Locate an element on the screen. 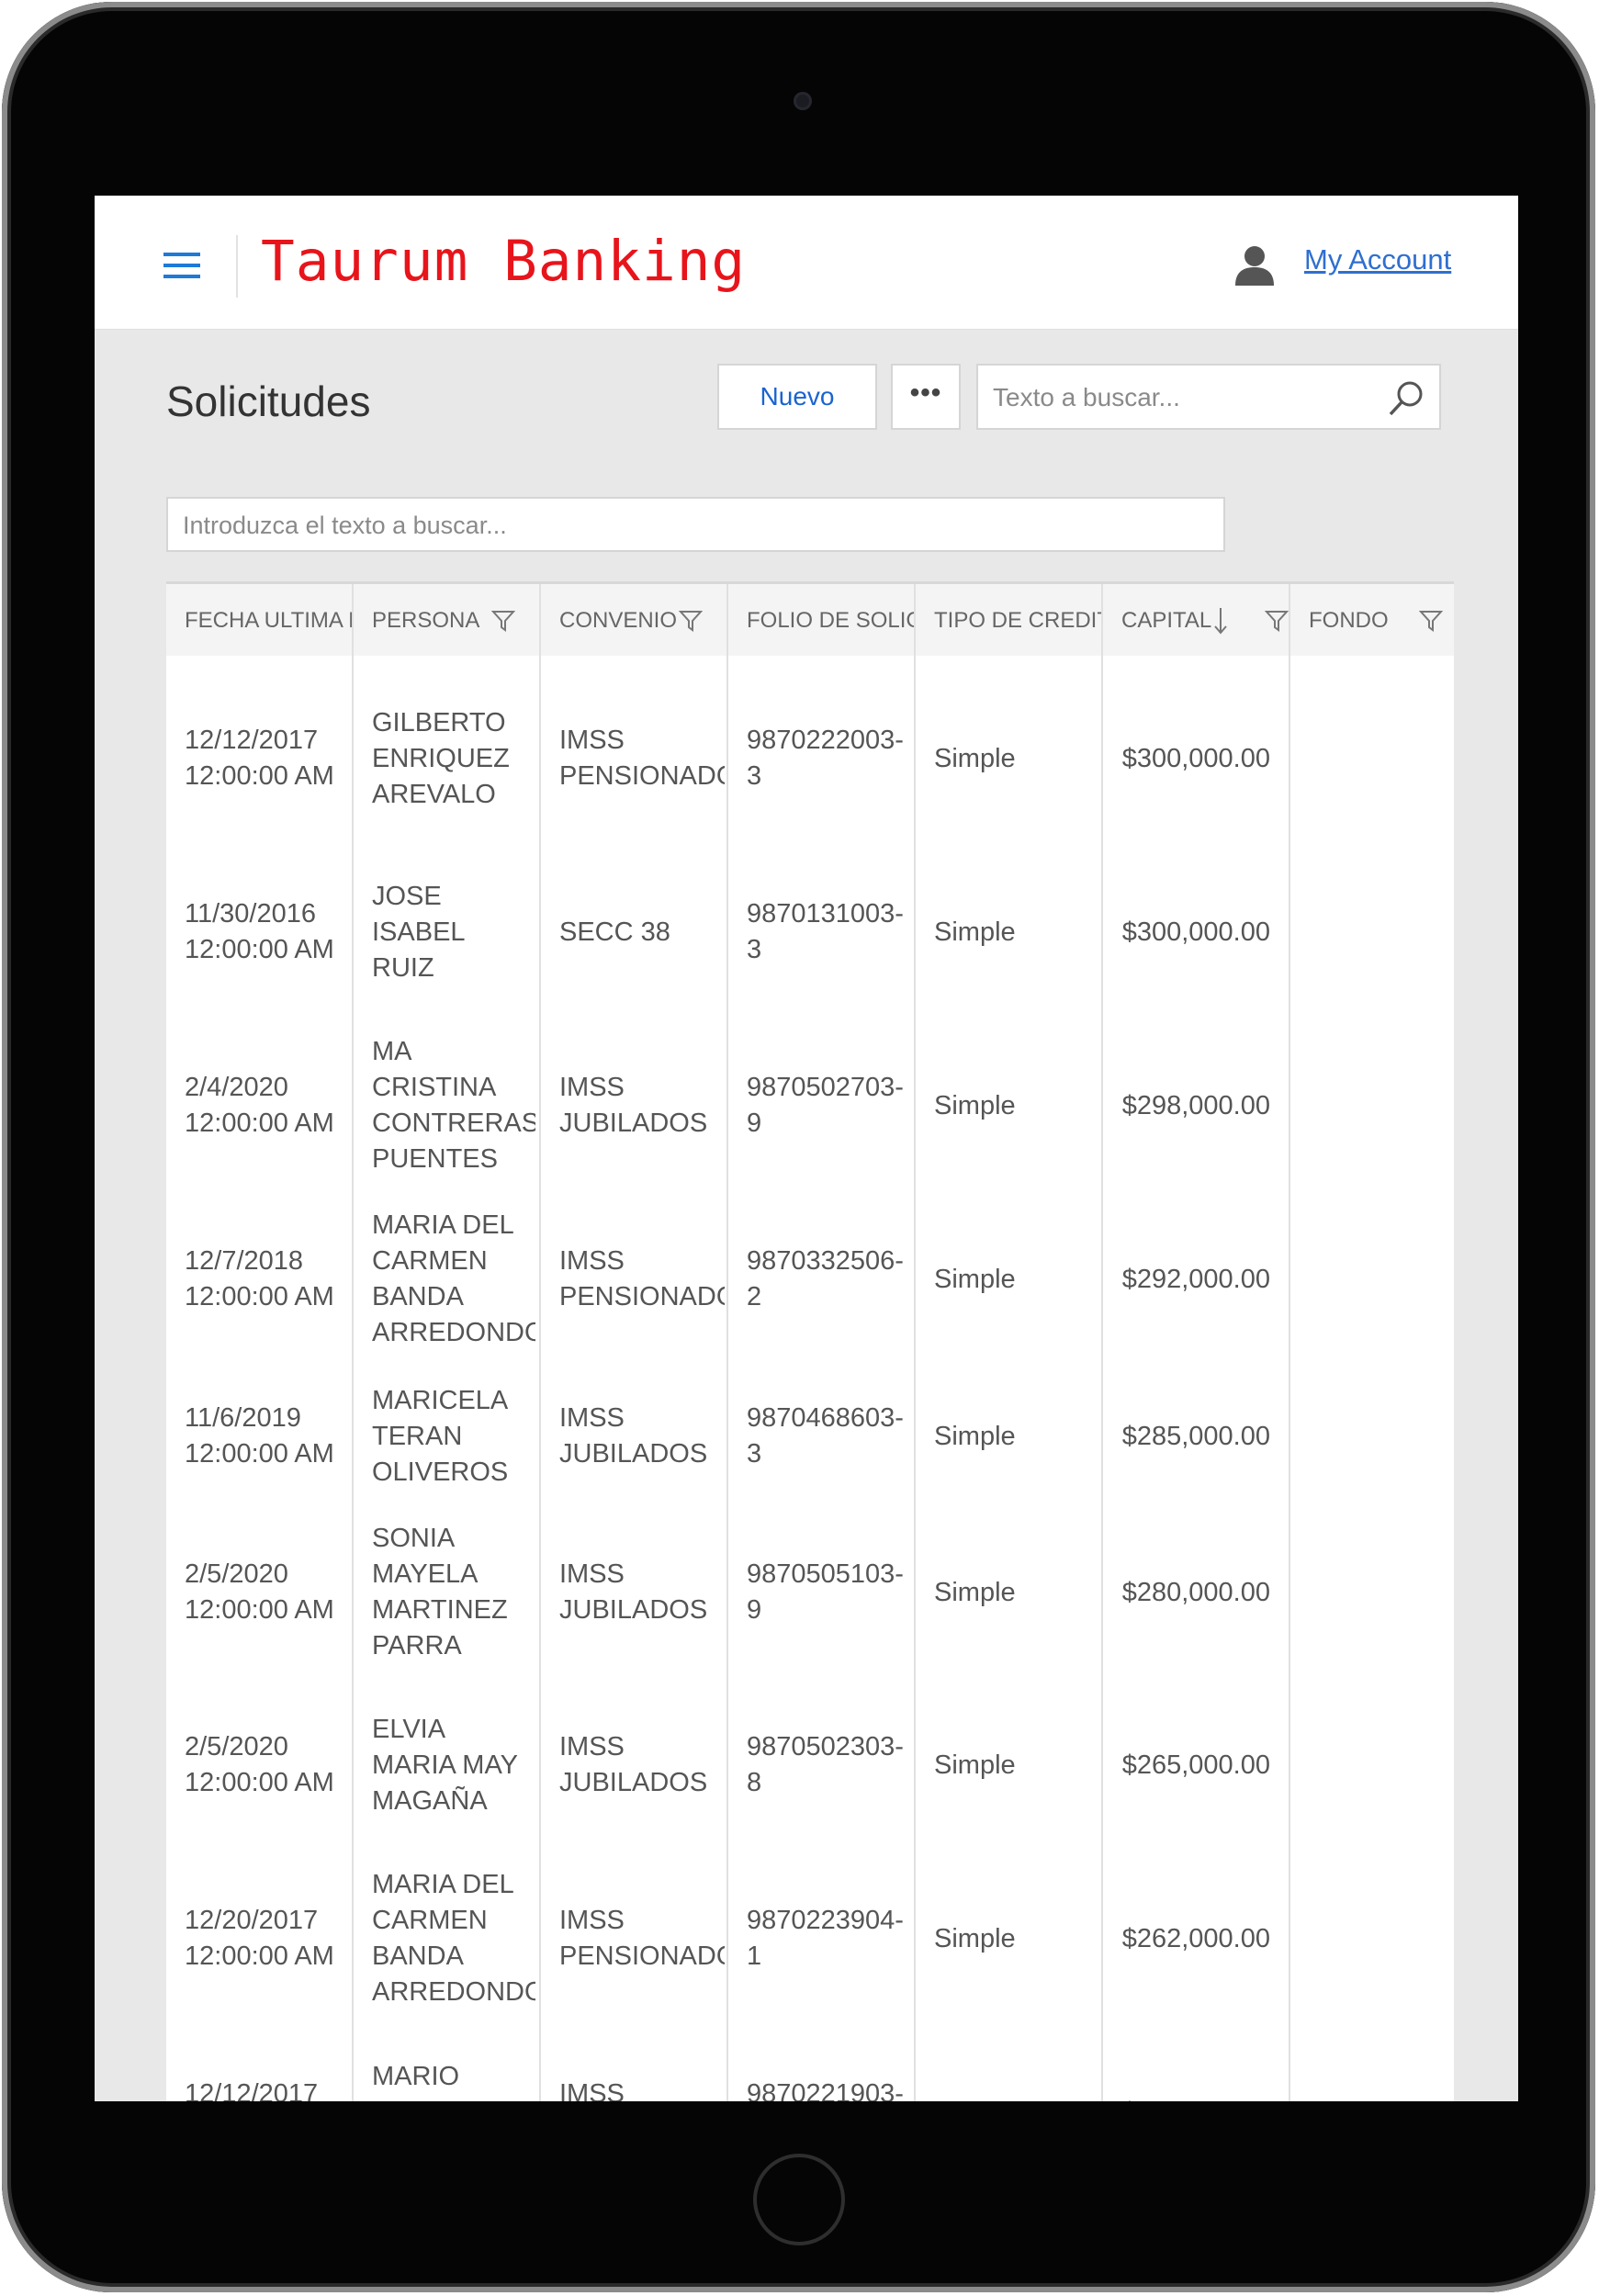 This screenshot has width=1599, height=2296. cell-persona: SONIA MAYELA MARTINEZ PARRA is located at coordinates (440, 1592).